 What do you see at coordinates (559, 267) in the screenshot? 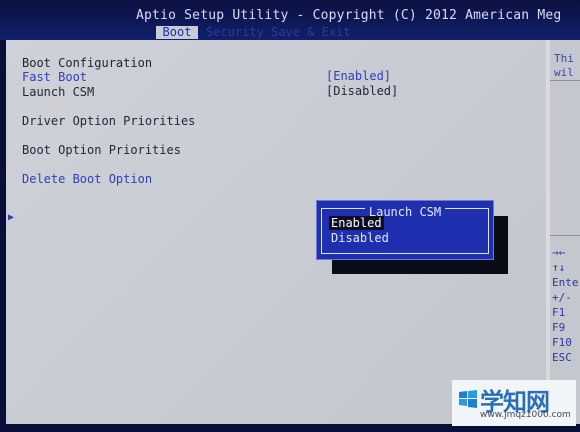
I see `key-arrows-ud: ↑↓` at bounding box center [559, 267].